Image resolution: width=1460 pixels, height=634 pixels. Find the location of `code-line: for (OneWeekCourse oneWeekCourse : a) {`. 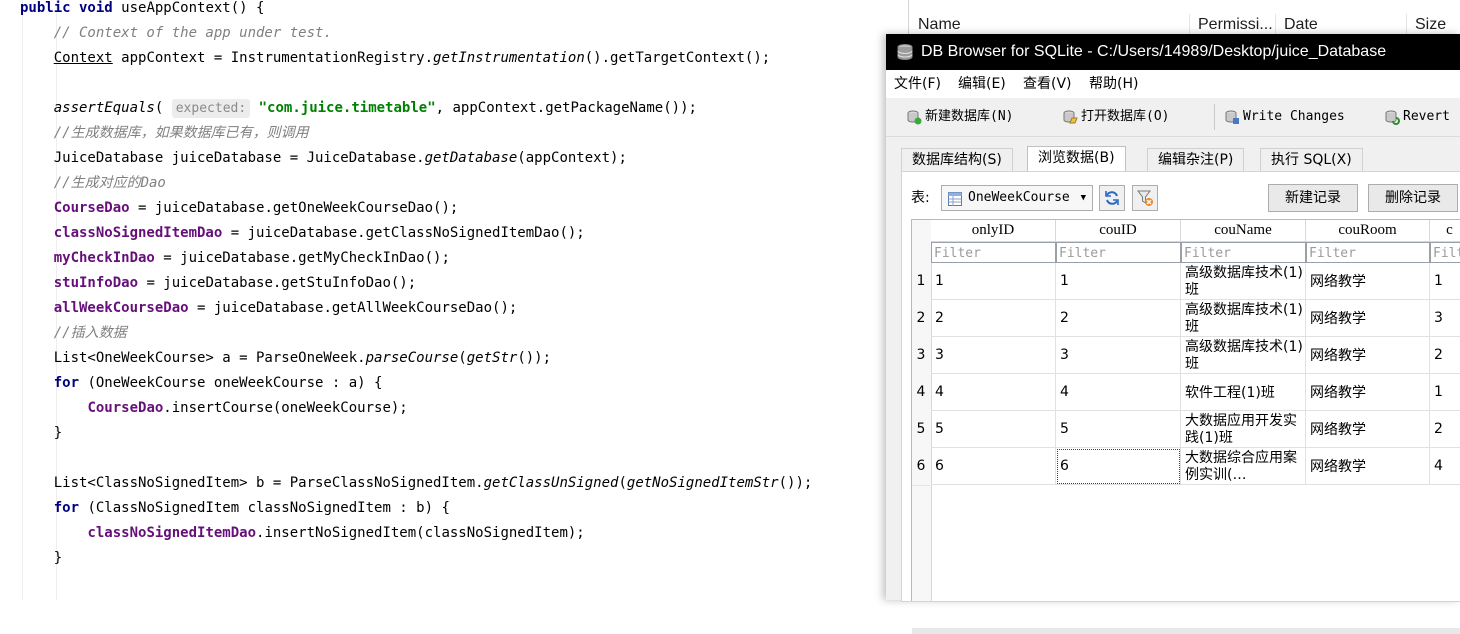

code-line: for (OneWeekCourse oneWeekCourse : a) { is located at coordinates (201, 383).